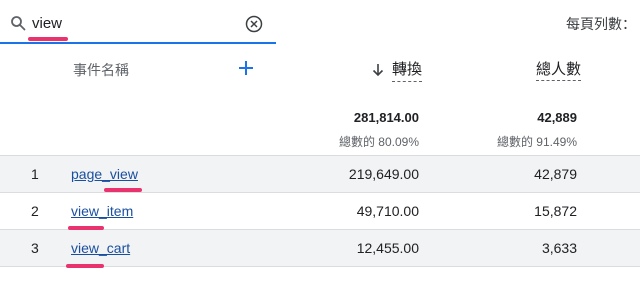  Describe the element at coordinates (35, 174) in the screenshot. I see `row-index: 1` at that location.